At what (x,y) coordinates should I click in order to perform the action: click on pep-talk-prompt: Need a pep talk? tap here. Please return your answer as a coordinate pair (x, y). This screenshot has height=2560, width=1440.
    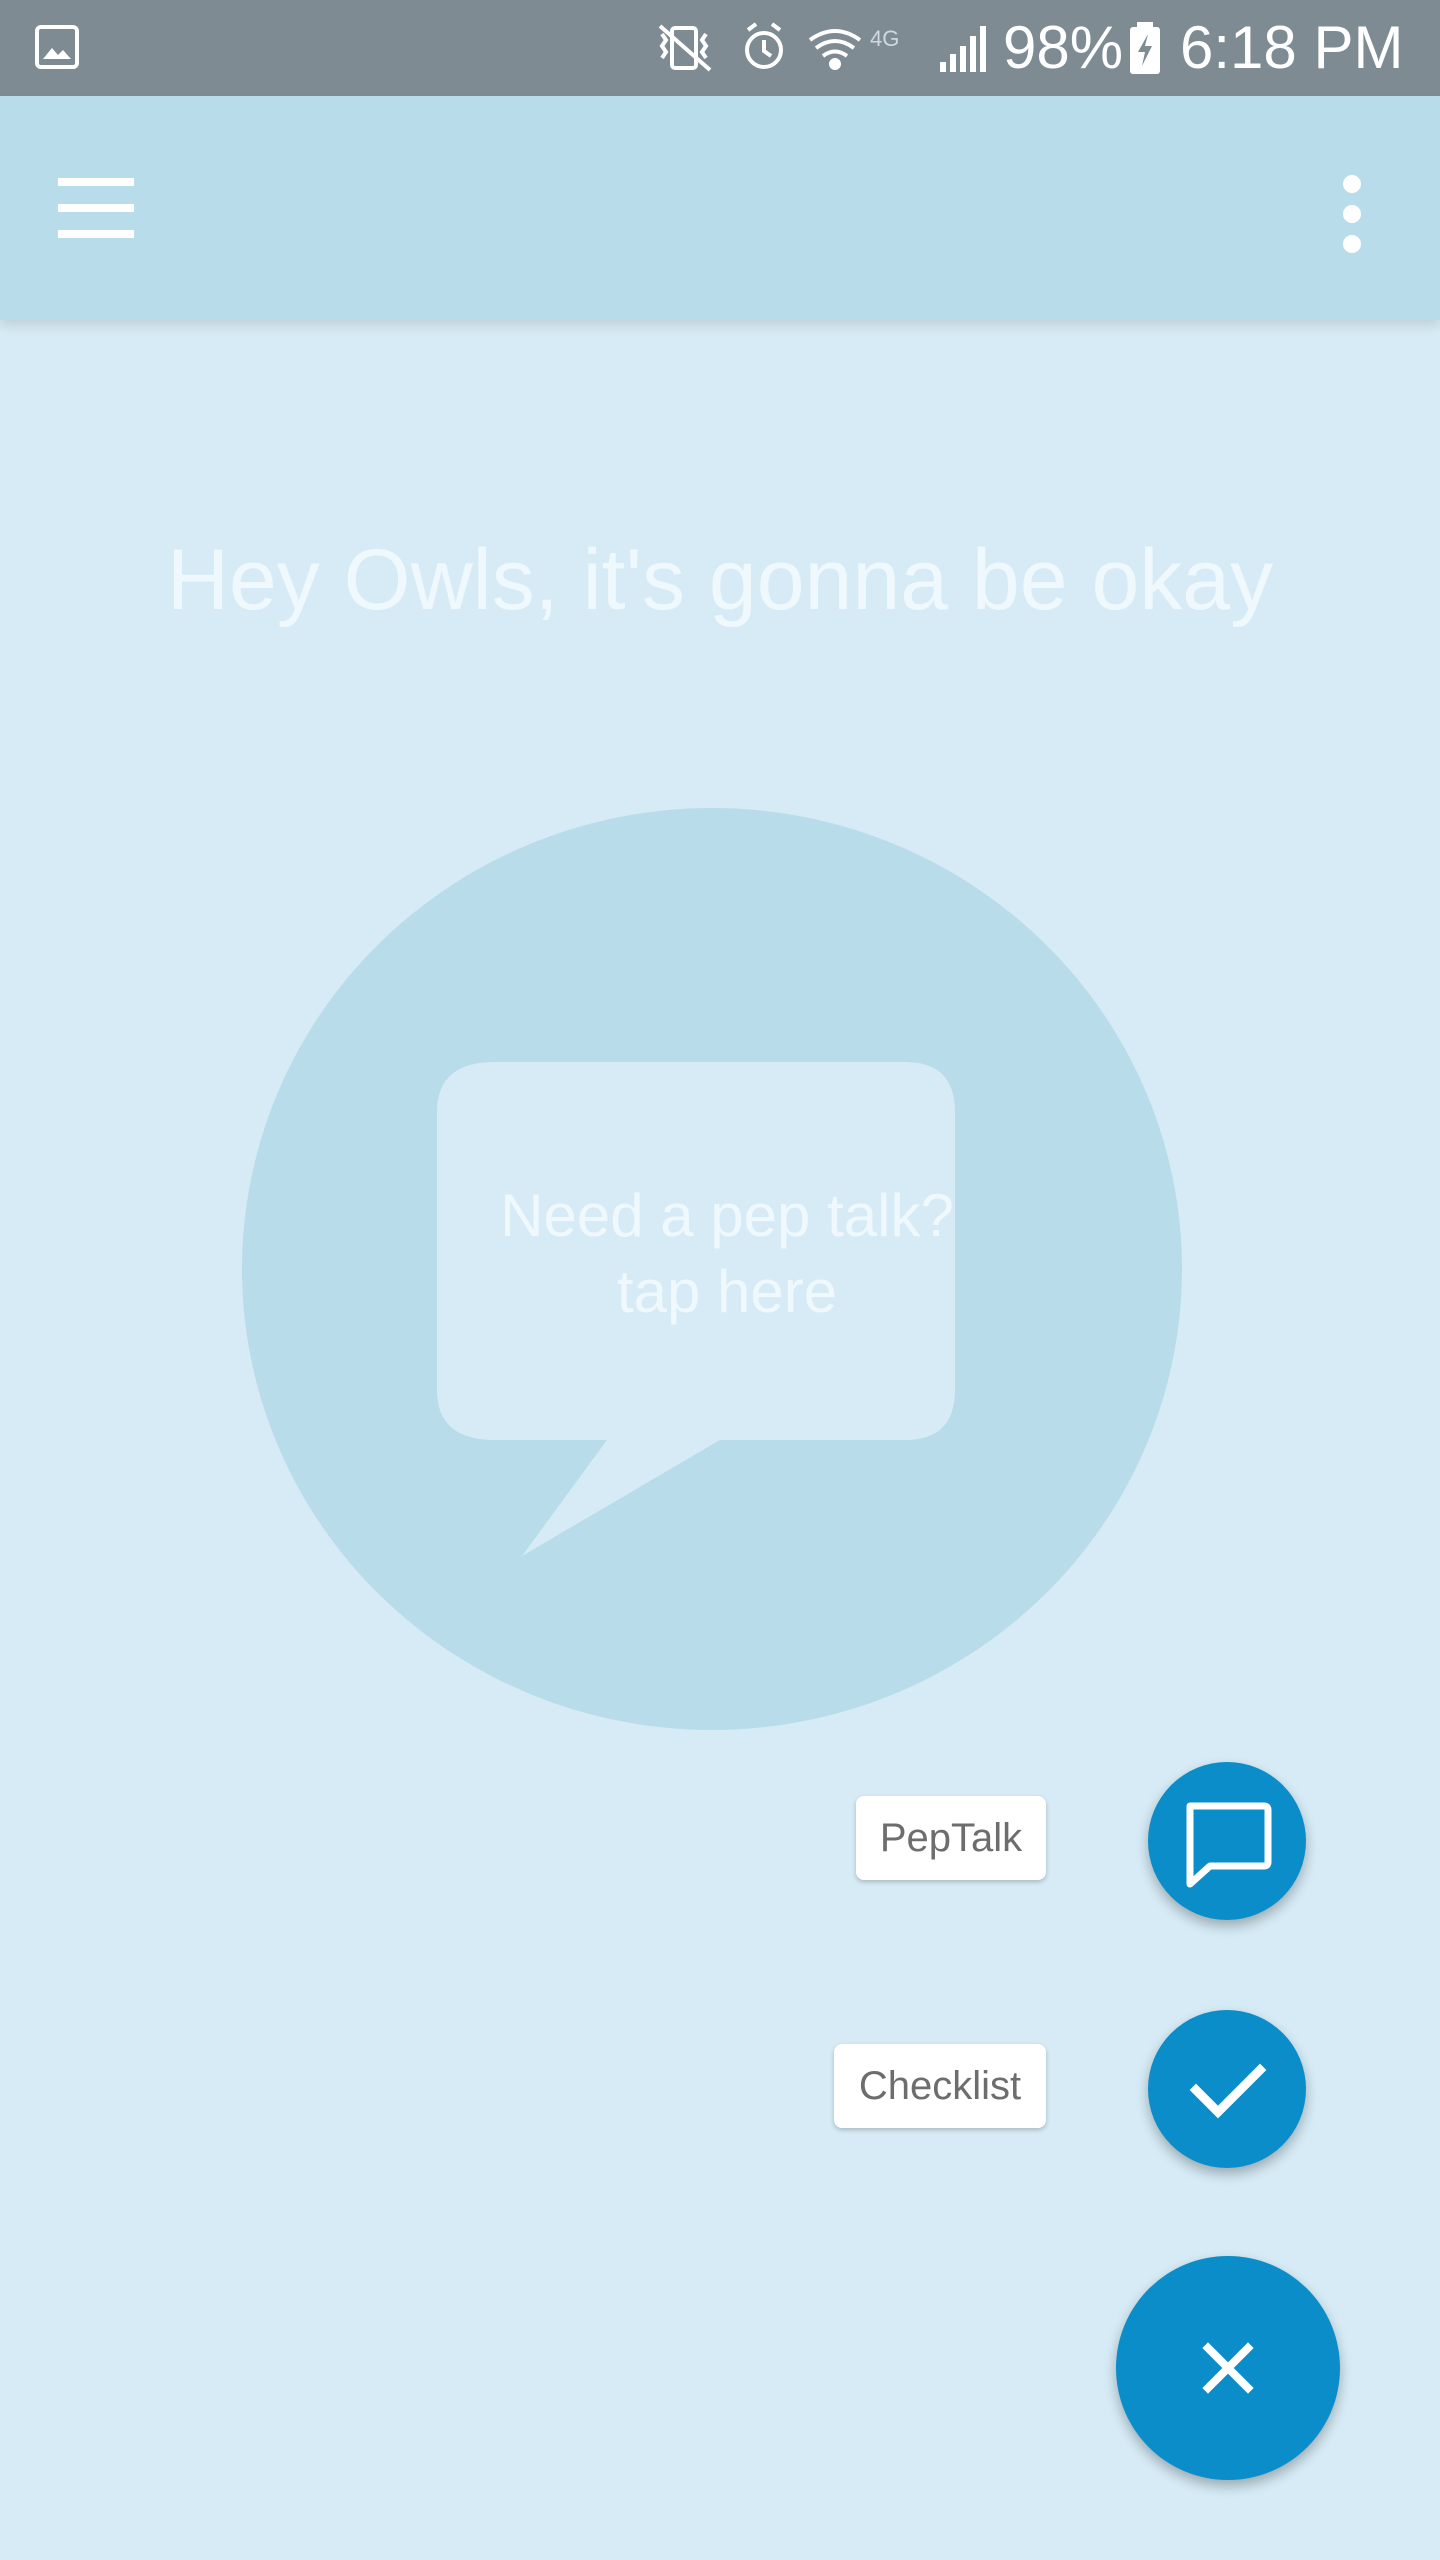
    Looking at the image, I should click on (727, 1254).